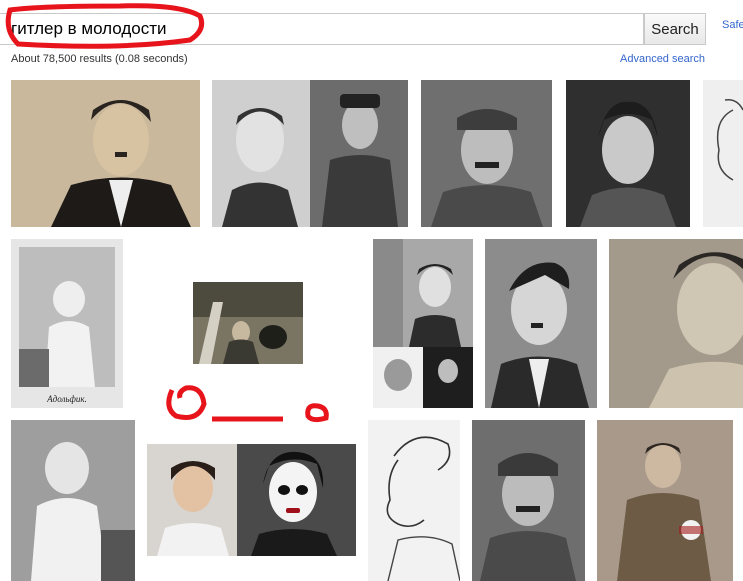 This screenshot has width=743, height=581. I want to click on comparison-photo-icon, so click(251, 500).